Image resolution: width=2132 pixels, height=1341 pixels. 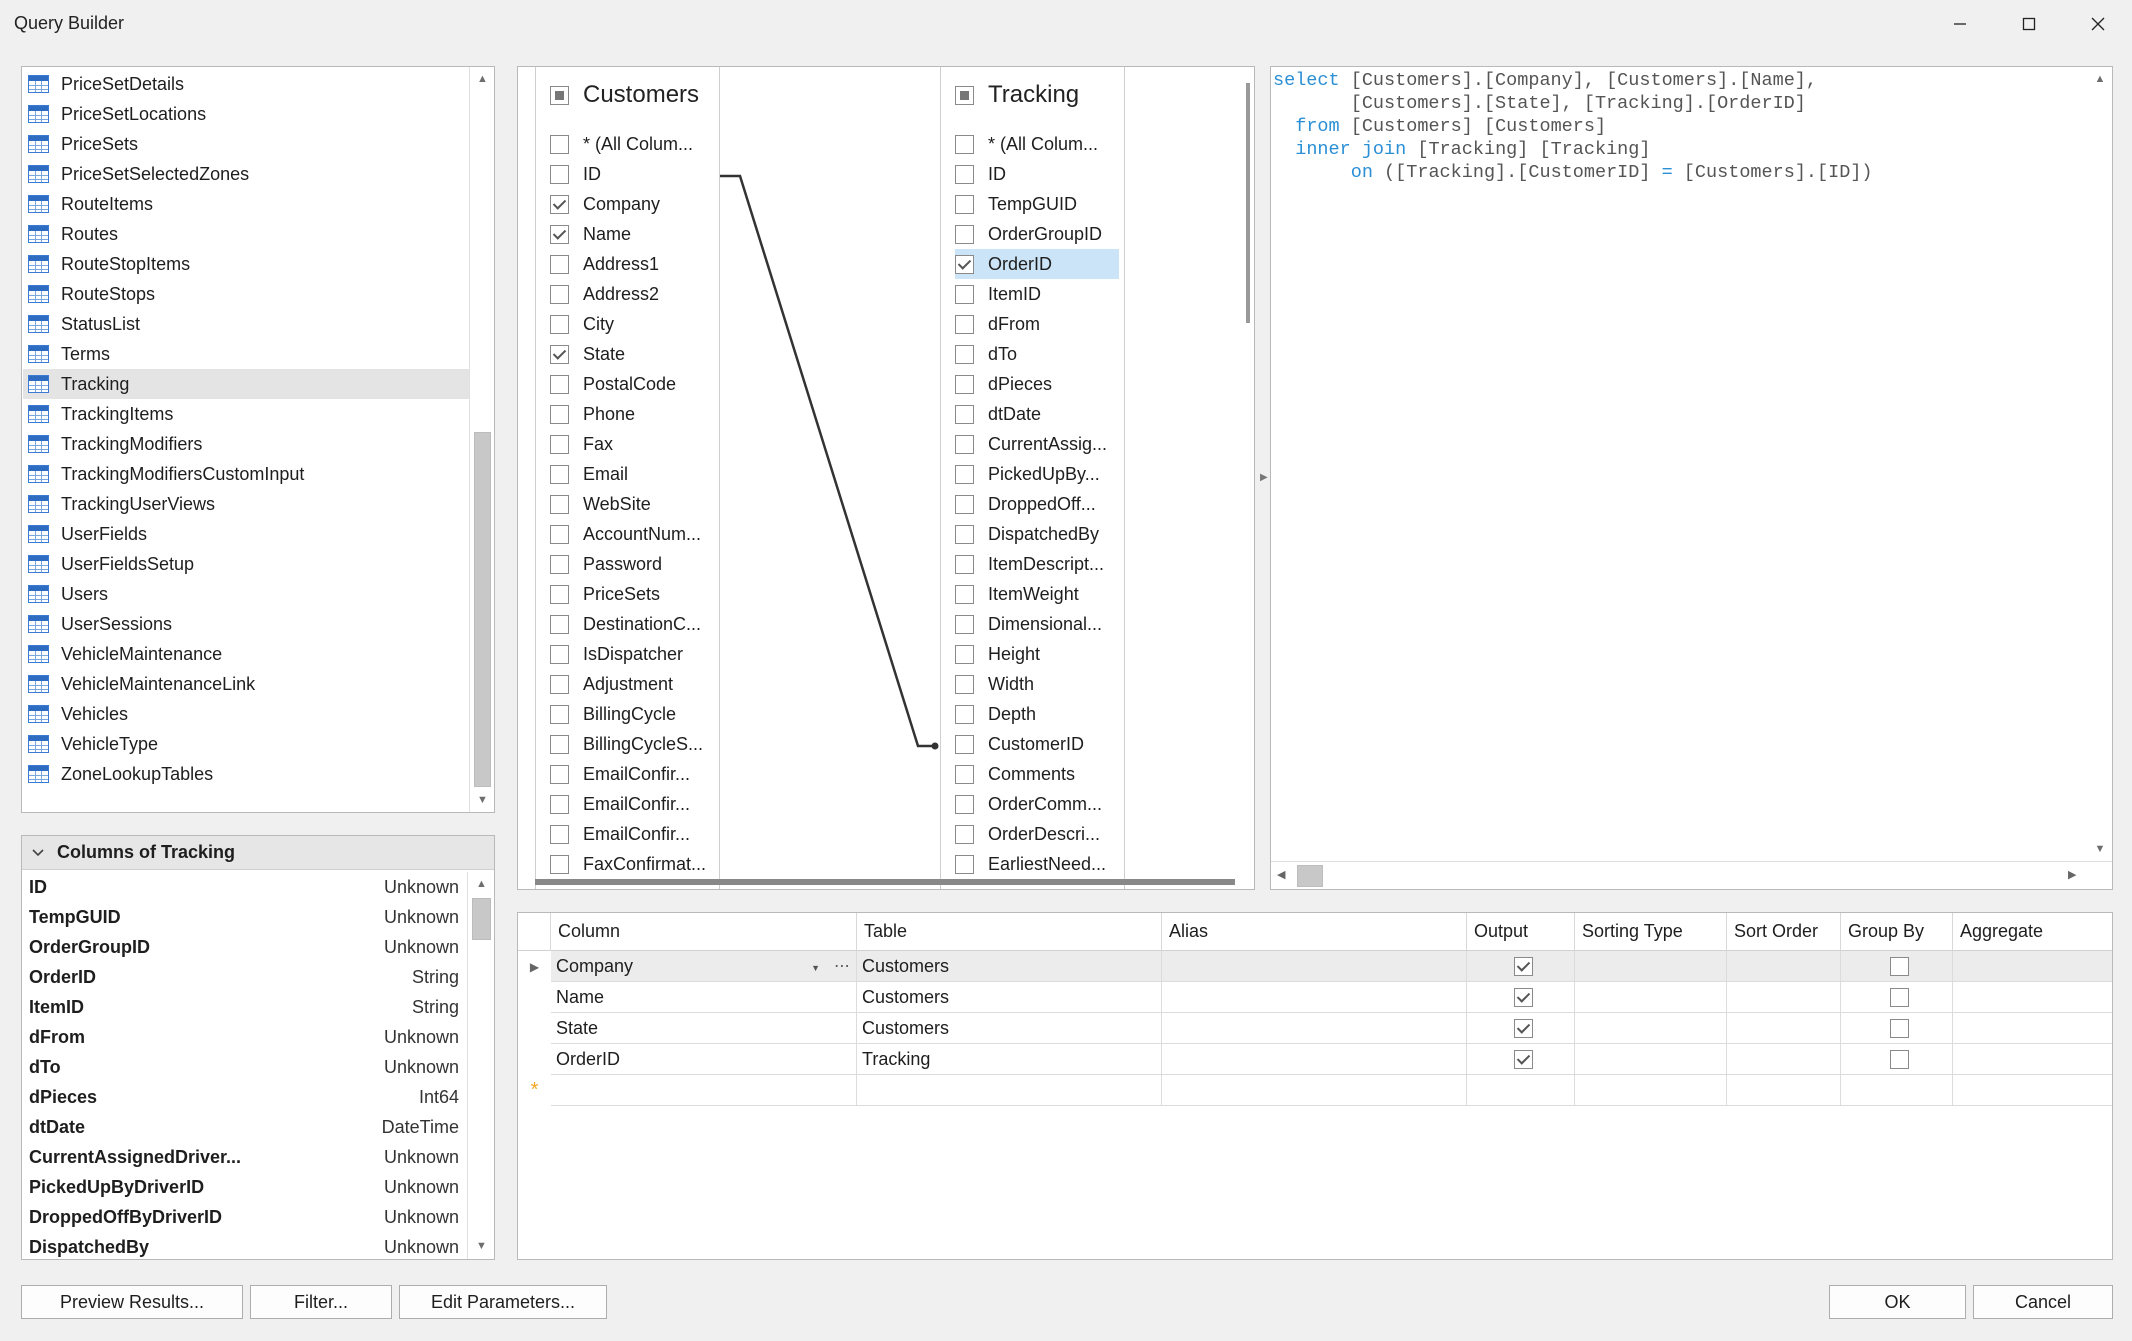 I want to click on column-info-row: DroppedOffByDriverID Unknown, so click(x=244, y=1217).